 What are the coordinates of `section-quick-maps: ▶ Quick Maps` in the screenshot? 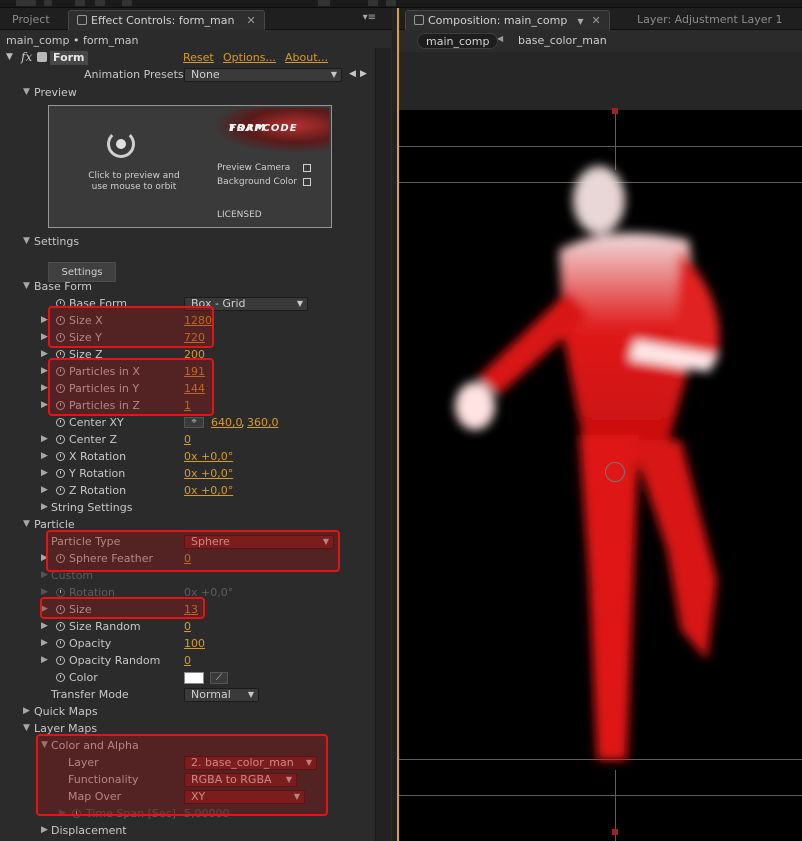 It's located at (196, 711).